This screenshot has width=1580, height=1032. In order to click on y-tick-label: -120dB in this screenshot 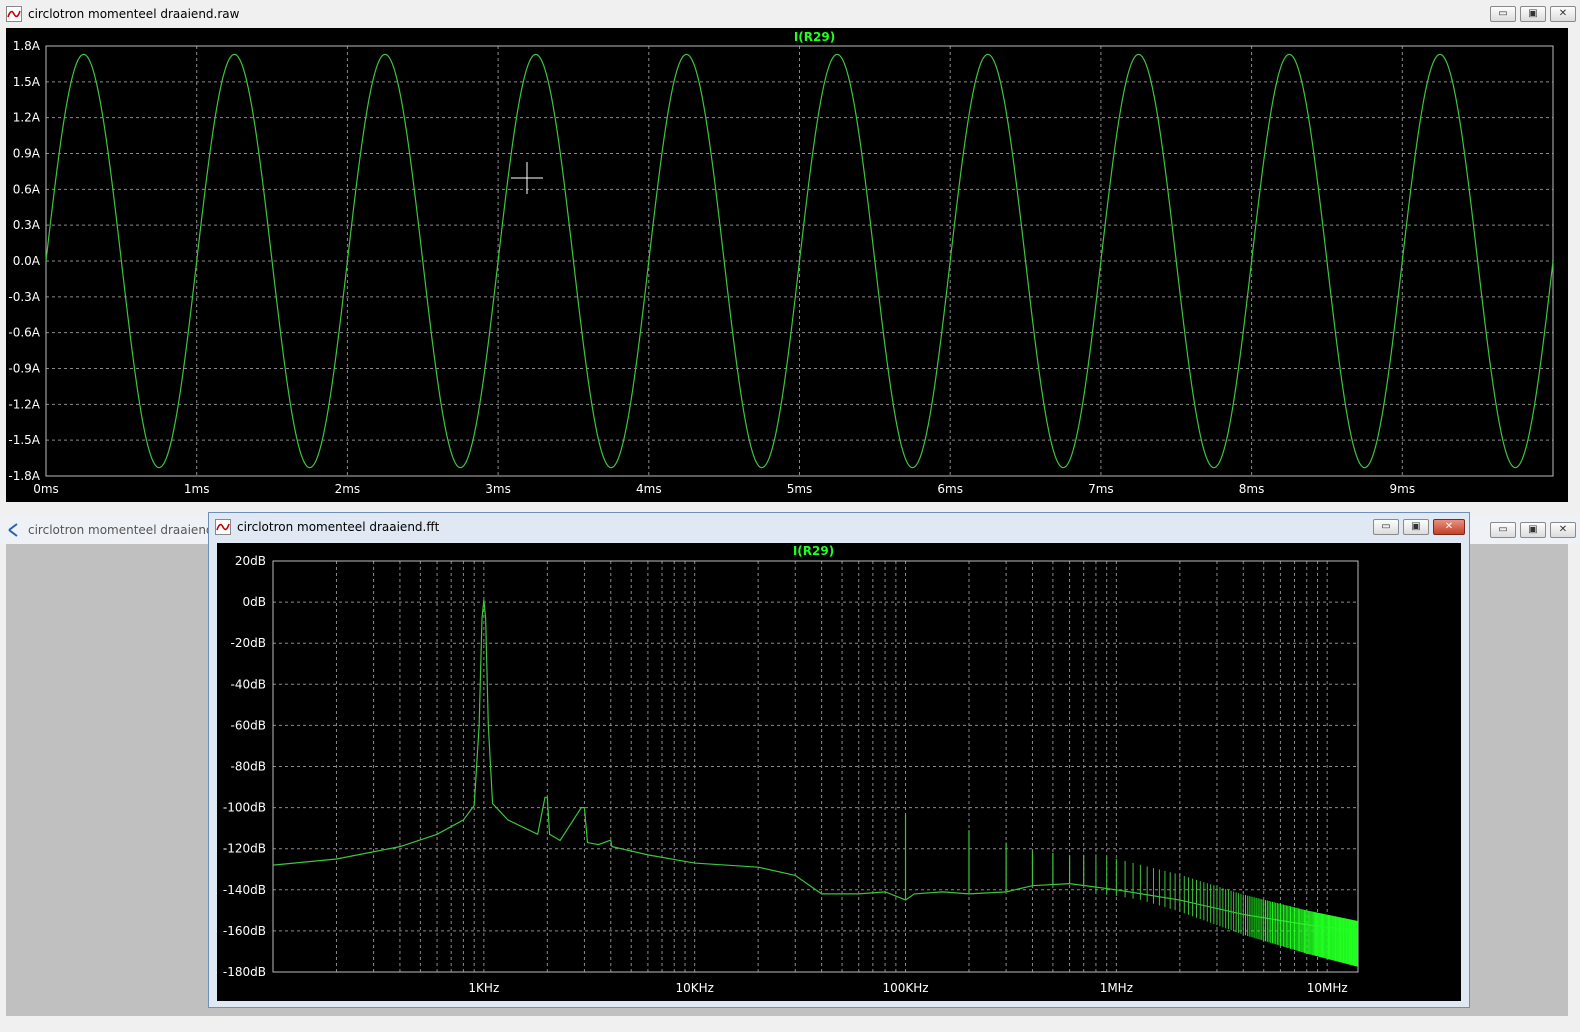, I will do `click(244, 849)`.